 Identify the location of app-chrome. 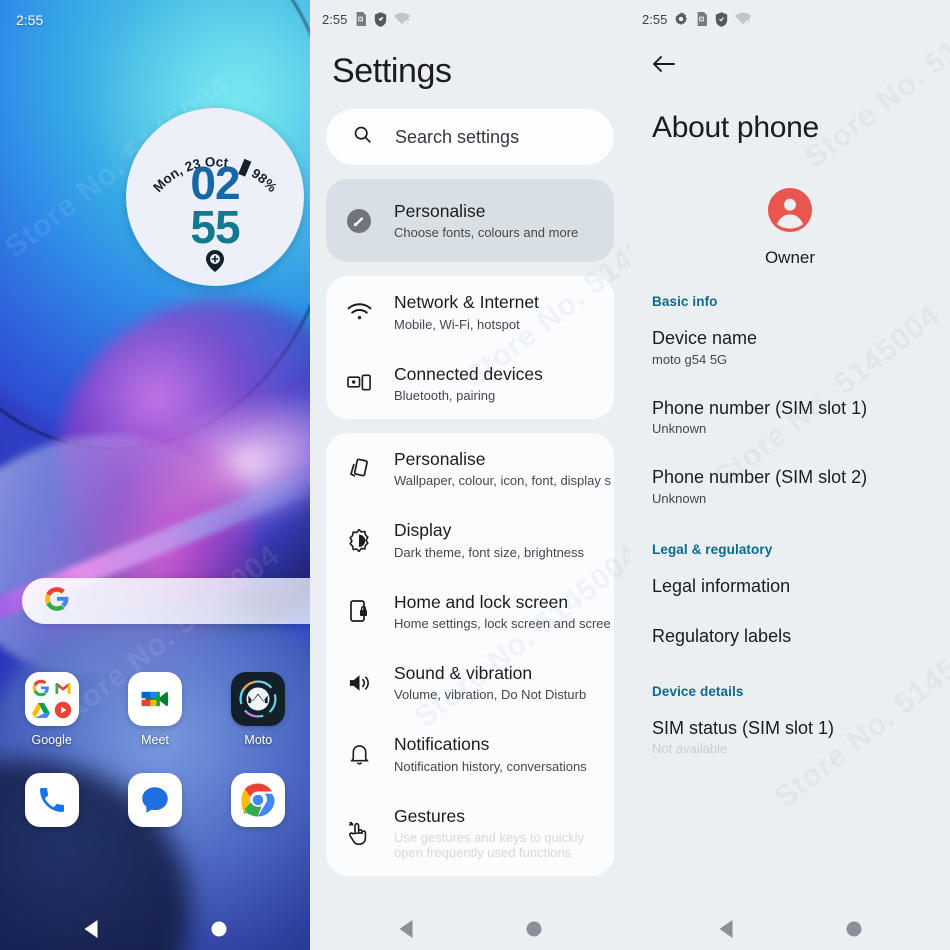
(258, 800).